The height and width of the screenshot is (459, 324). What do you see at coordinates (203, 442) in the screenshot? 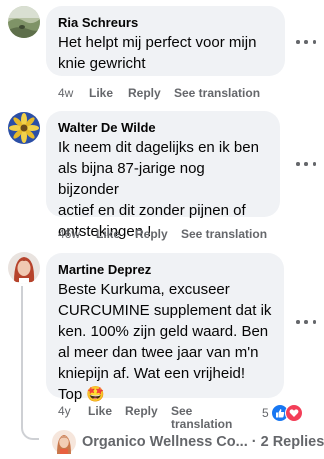
I see `view-replies-link: Organico Wellness Co... · 2 Replies` at bounding box center [203, 442].